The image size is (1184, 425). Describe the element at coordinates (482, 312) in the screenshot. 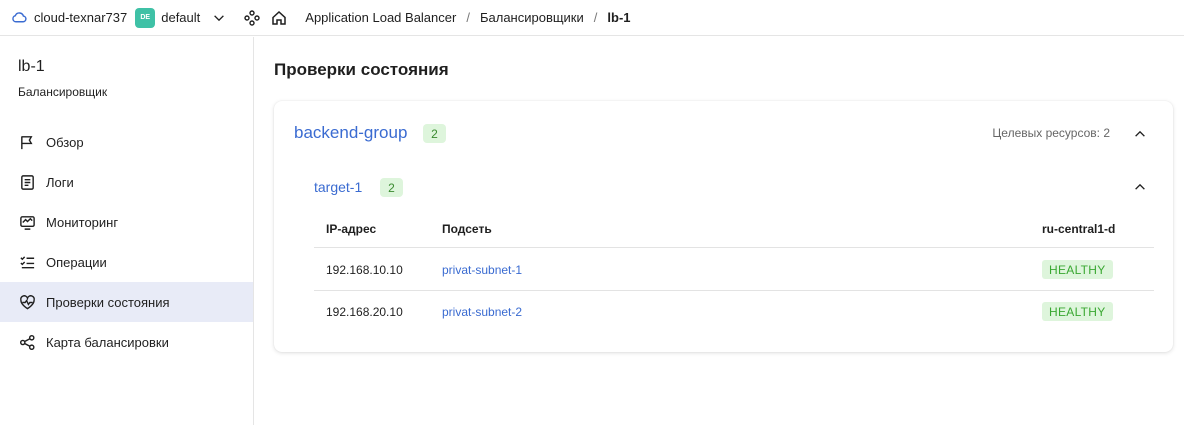

I see `subnet-link: privat-subnet-2` at that location.